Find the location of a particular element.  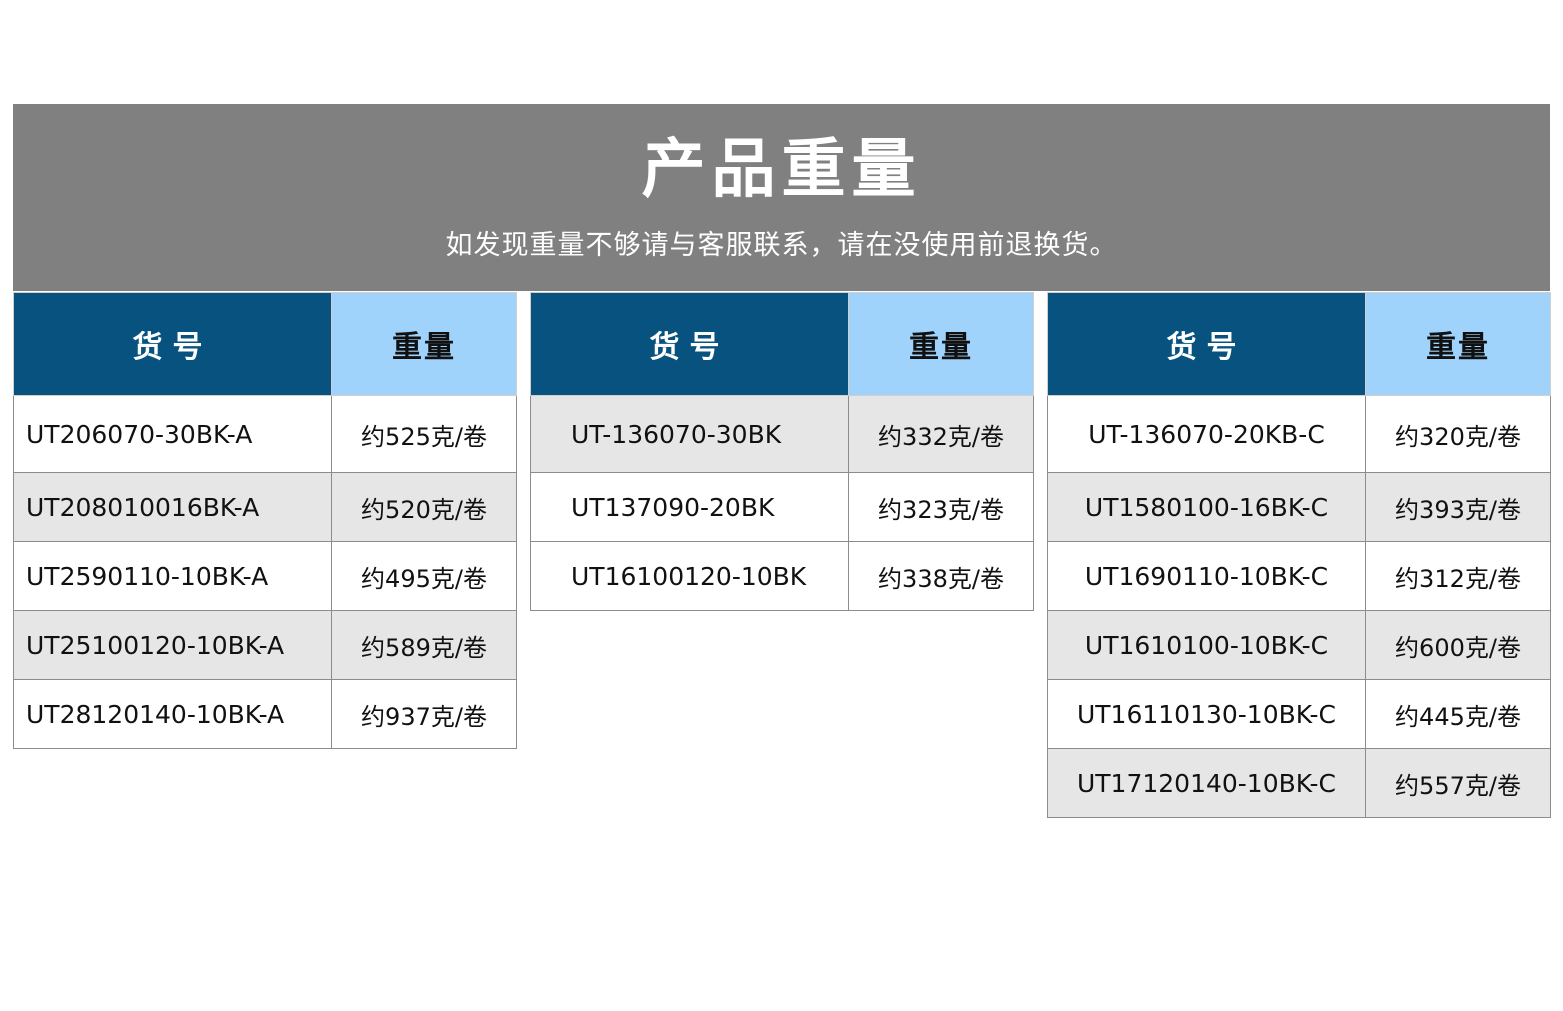

item-id: UT16110130-10BK-C is located at coordinates (1206, 714).